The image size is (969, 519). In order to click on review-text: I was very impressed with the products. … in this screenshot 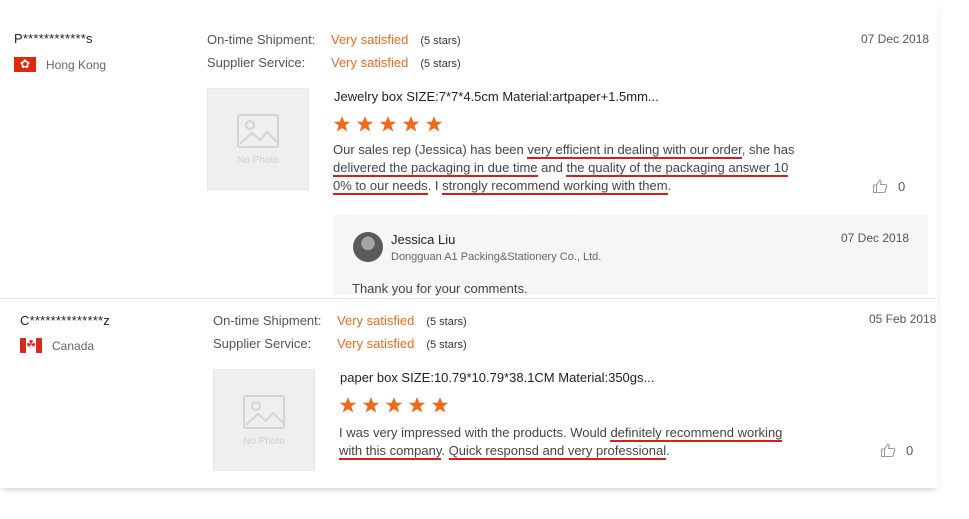, I will do `click(561, 442)`.